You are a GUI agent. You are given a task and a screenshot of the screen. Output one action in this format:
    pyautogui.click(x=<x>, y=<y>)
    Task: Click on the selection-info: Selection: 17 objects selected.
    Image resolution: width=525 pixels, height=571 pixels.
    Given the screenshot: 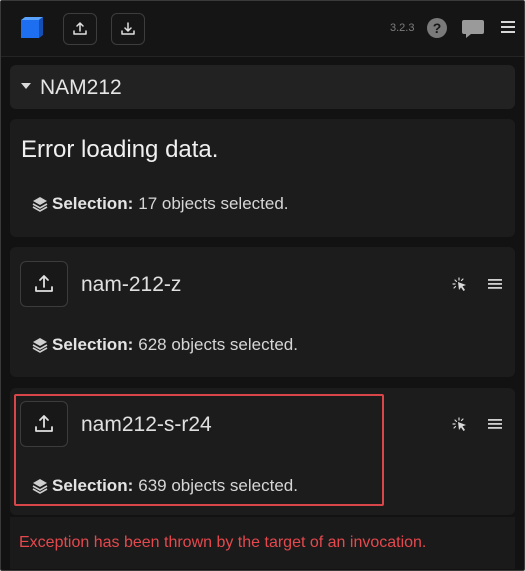 What is the action you would take?
    pyautogui.click(x=160, y=204)
    